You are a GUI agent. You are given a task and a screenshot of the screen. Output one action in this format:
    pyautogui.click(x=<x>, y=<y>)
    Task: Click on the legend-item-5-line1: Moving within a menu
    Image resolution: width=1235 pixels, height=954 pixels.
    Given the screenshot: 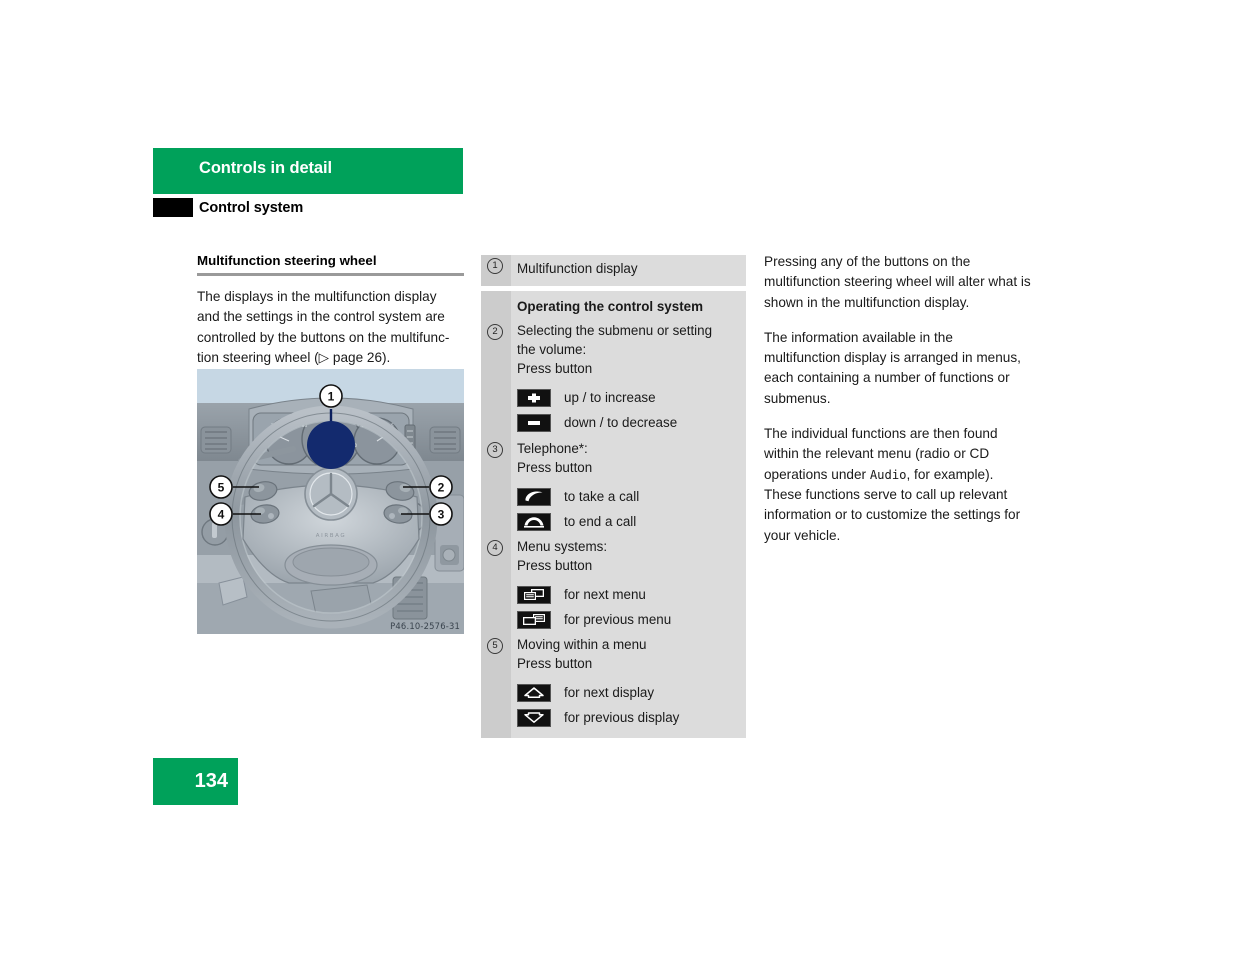 What is the action you would take?
    pyautogui.click(x=582, y=644)
    